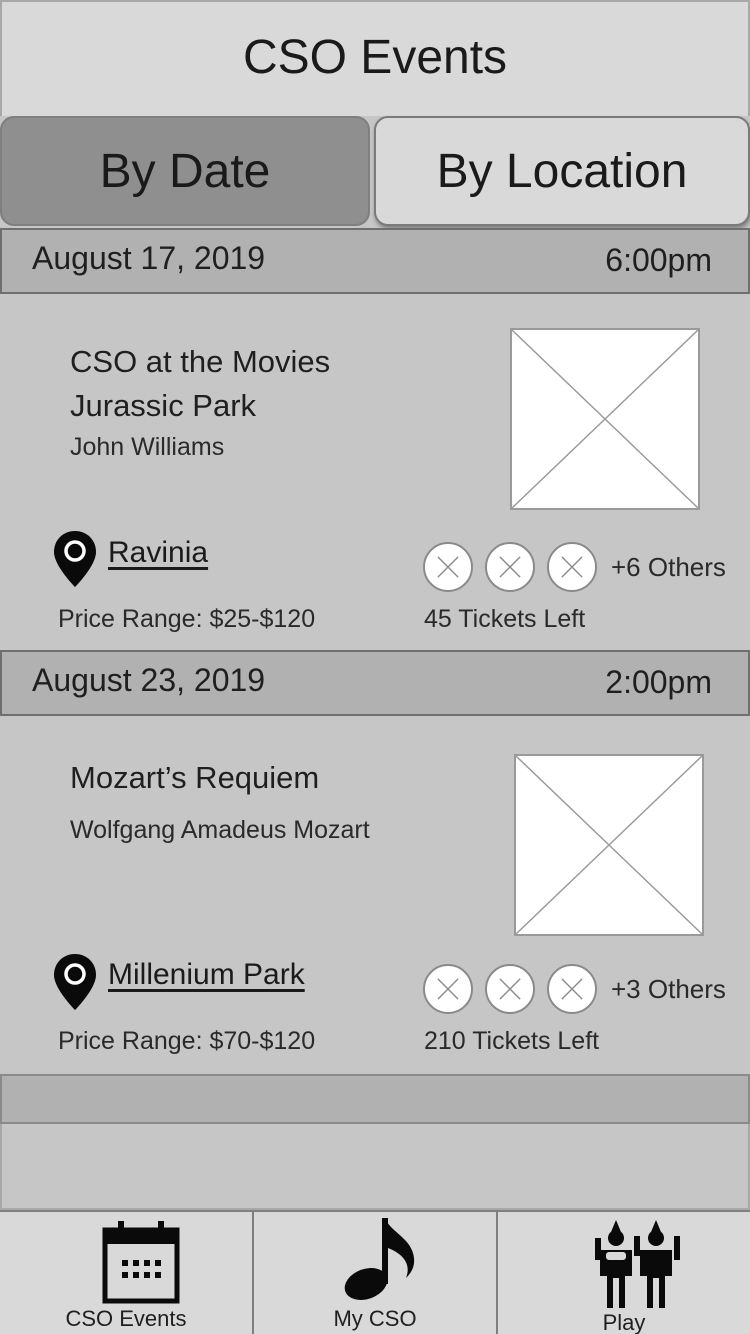  What do you see at coordinates (375, 1318) in the screenshot?
I see `nav-label: My CSO` at bounding box center [375, 1318].